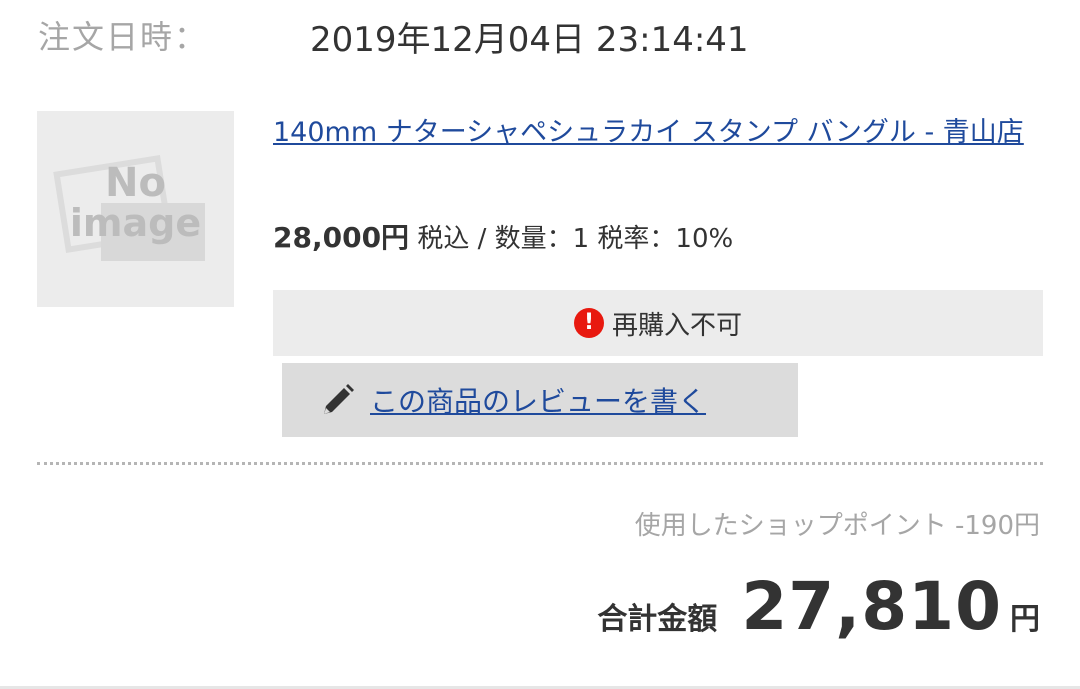 This screenshot has height=689, width=1080. Describe the element at coordinates (658, 133) in the screenshot. I see `product-title-link: 140mm ナターシャペシュラカイ スタンプ バングル - 青山店` at that location.